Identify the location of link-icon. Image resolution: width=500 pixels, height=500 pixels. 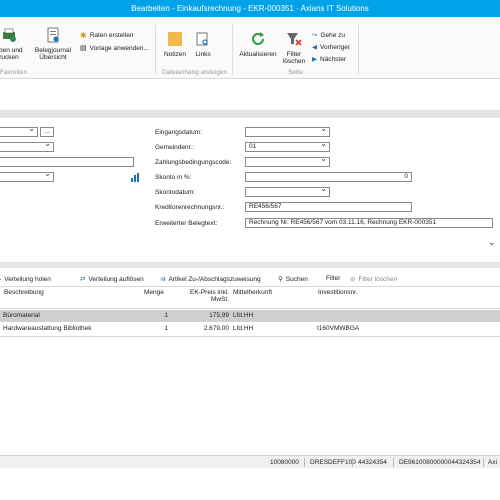
(202, 39).